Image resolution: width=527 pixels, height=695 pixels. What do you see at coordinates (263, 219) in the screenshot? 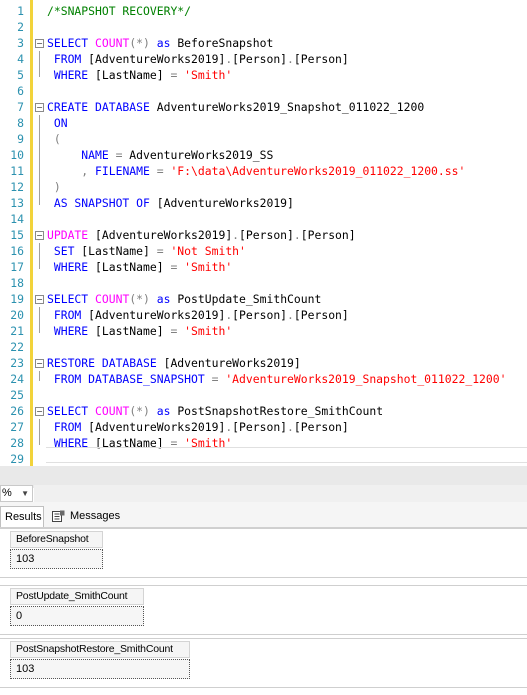
I see `code-line: 14` at bounding box center [263, 219].